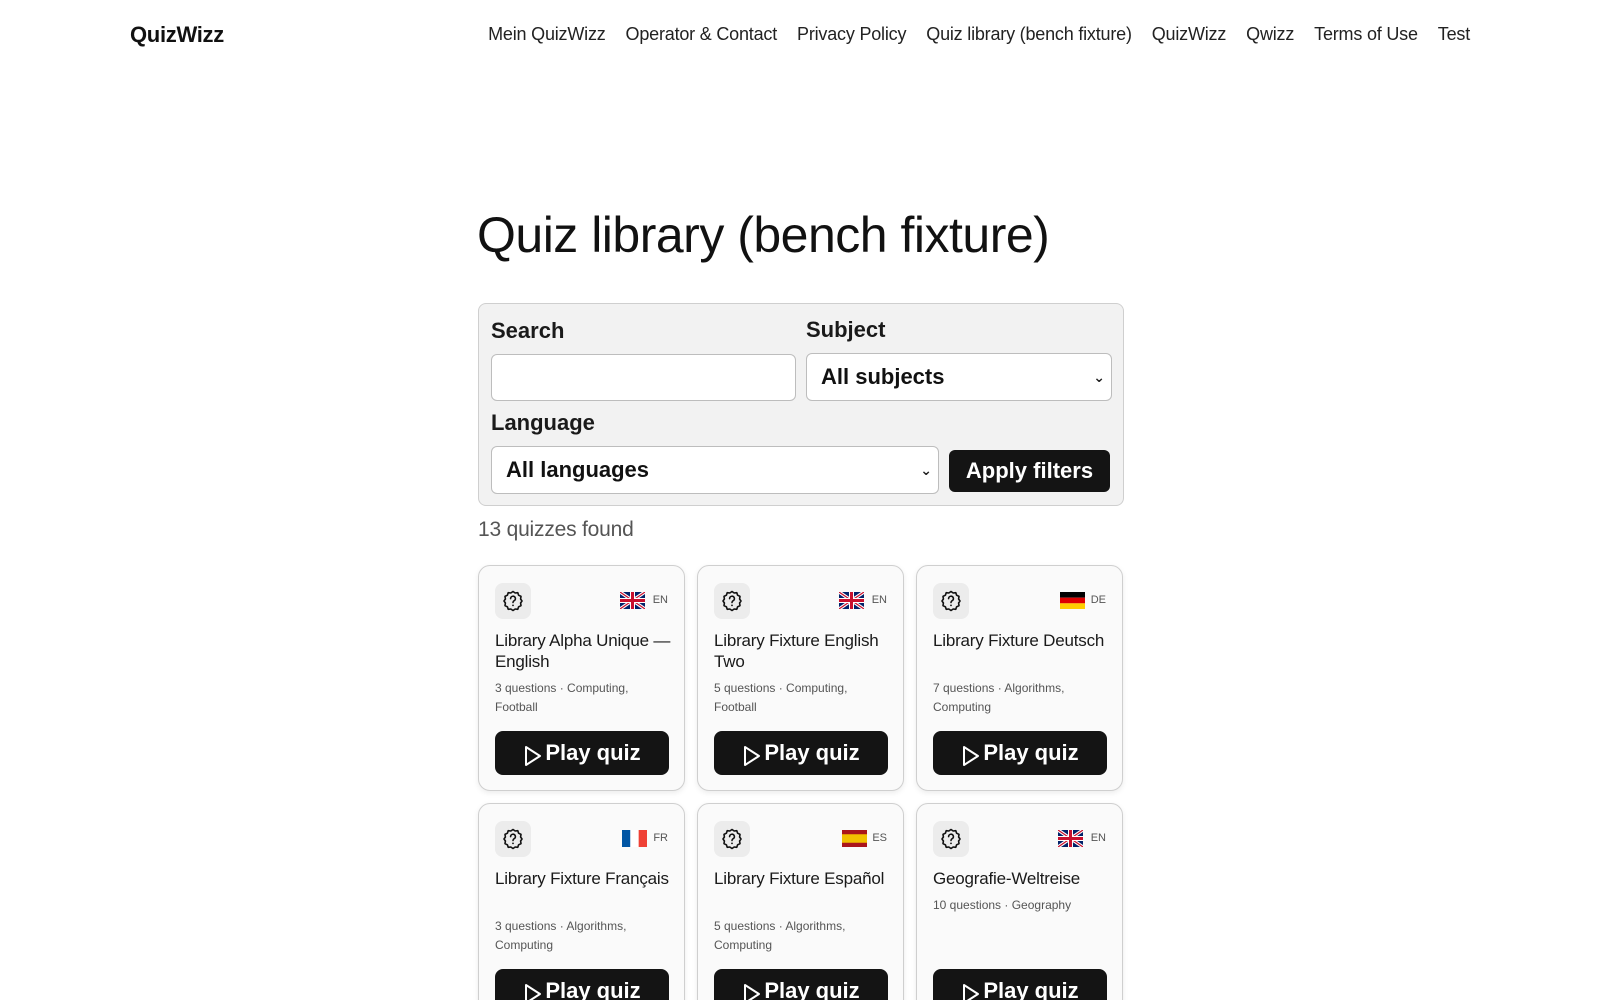  What do you see at coordinates (854, 838) in the screenshot?
I see `spain-flag-icon` at bounding box center [854, 838].